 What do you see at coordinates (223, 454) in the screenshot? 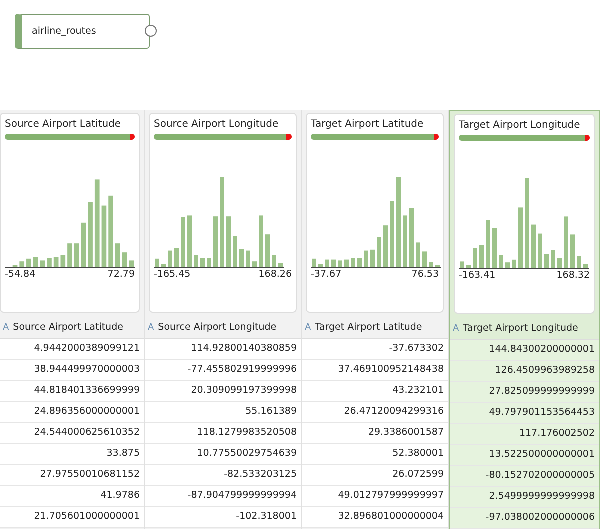
I see `table-cell: 10.77550029754639` at bounding box center [223, 454].